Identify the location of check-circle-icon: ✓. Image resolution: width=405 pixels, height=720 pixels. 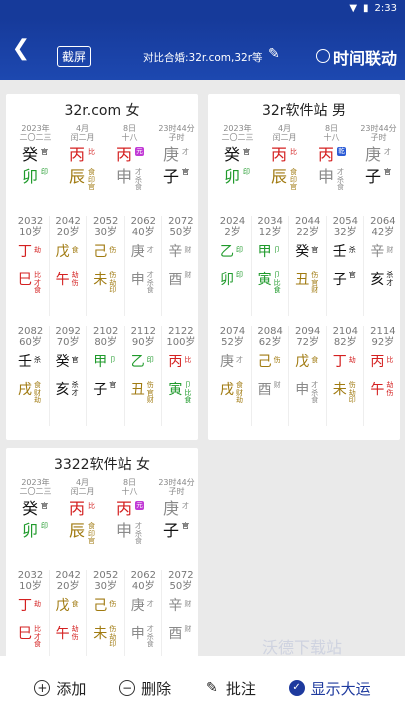
(296, 688).